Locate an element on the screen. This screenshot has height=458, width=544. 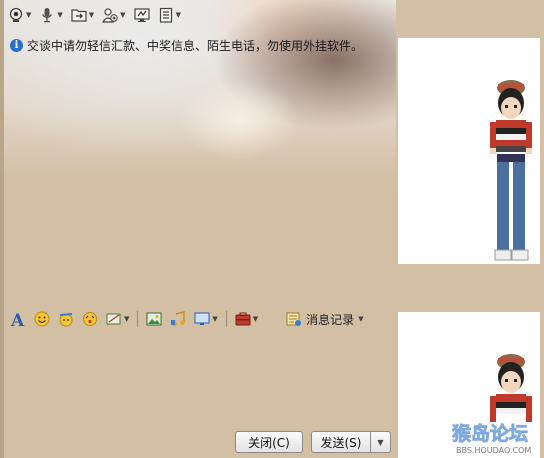
send-button: 发送(S) is located at coordinates (341, 442).